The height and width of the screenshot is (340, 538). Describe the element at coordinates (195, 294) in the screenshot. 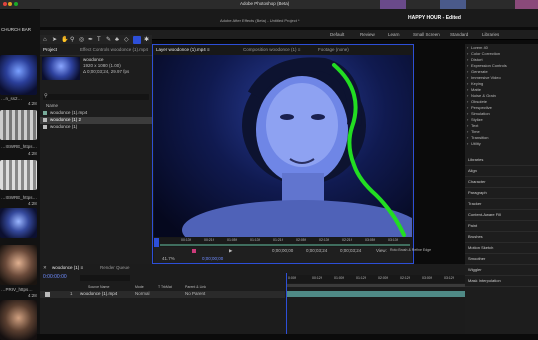

I see `layer-parent-dropdown: No Parent` at that location.